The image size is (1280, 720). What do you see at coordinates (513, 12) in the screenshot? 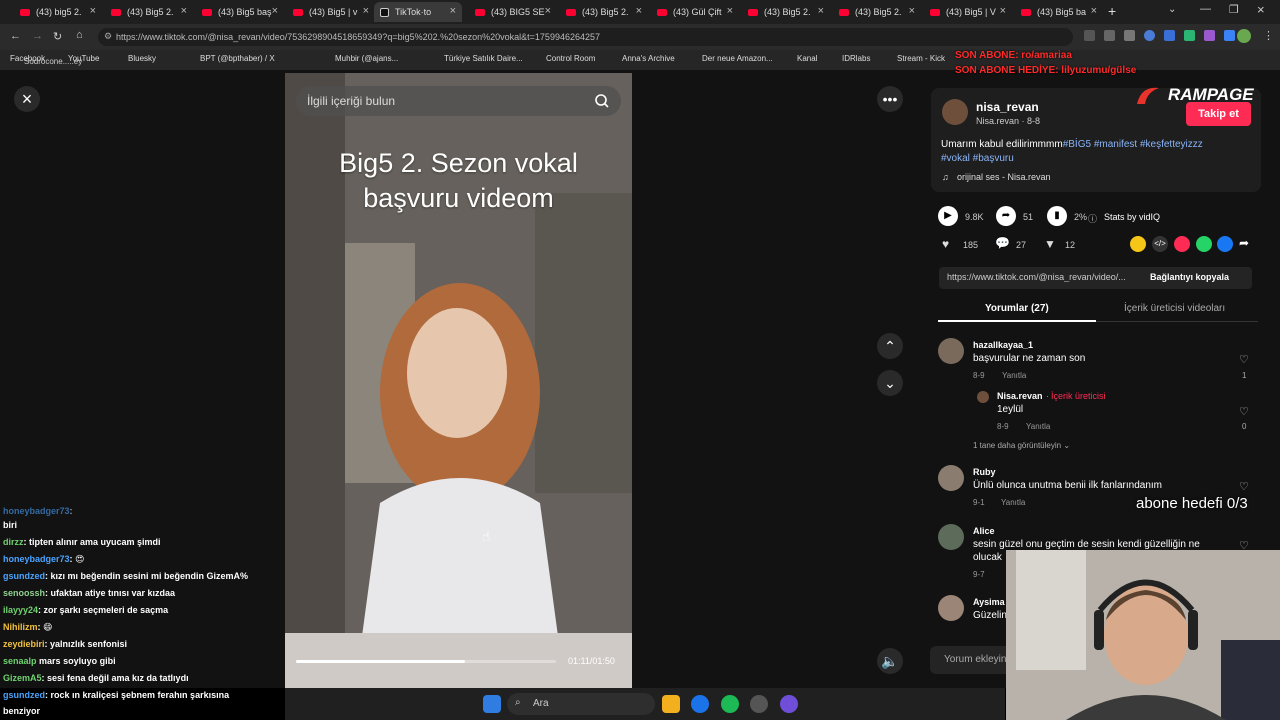
I see `browser-tab: (43) BIG5 SE ×` at bounding box center [513, 12].